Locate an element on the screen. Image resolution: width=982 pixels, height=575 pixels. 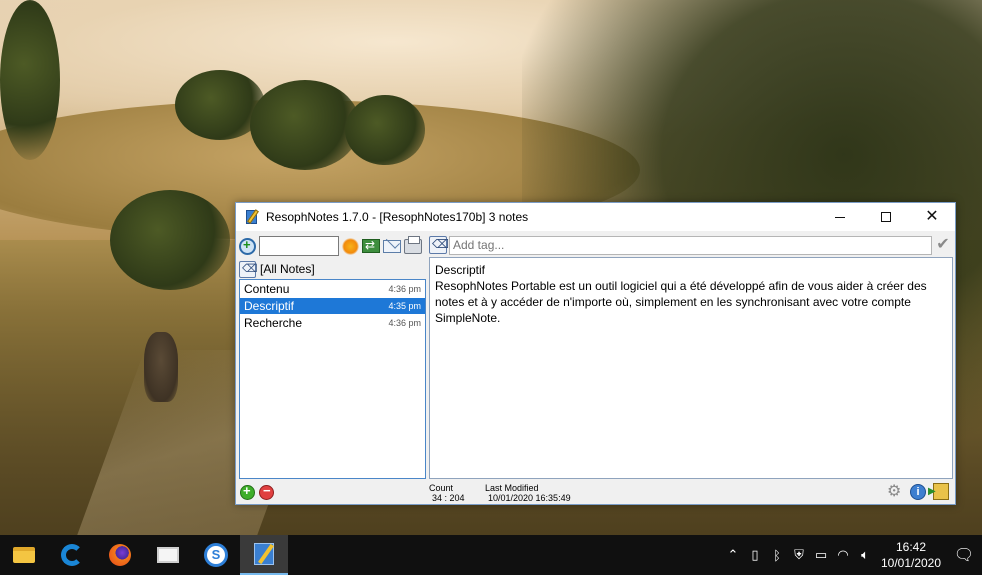
taskbar-resophnotes is located at coordinates (264, 555).